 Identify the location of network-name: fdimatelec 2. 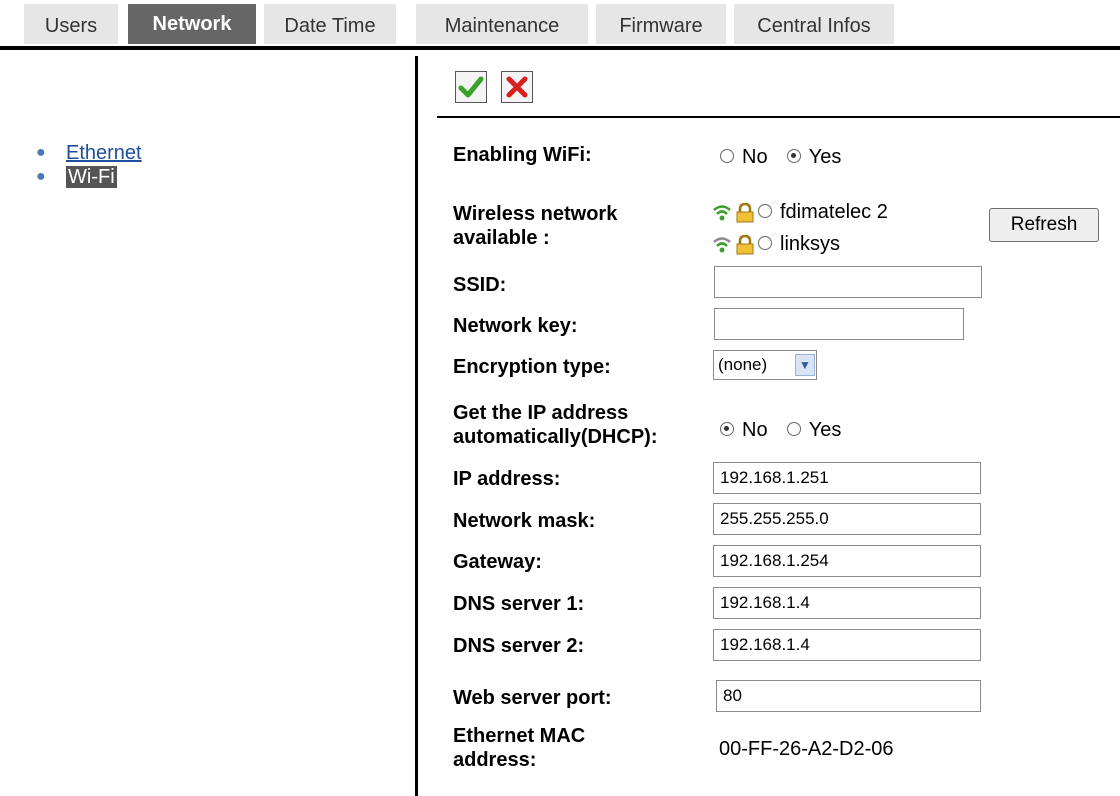
(834, 212).